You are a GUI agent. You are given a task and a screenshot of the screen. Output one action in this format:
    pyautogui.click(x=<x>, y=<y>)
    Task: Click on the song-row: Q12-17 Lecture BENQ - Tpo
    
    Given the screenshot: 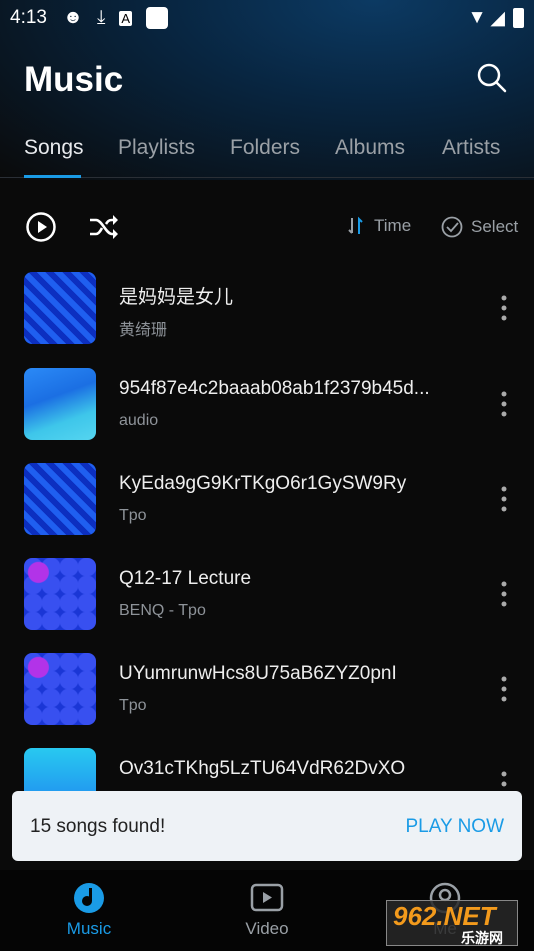 What is the action you would take?
    pyautogui.click(x=267, y=605)
    